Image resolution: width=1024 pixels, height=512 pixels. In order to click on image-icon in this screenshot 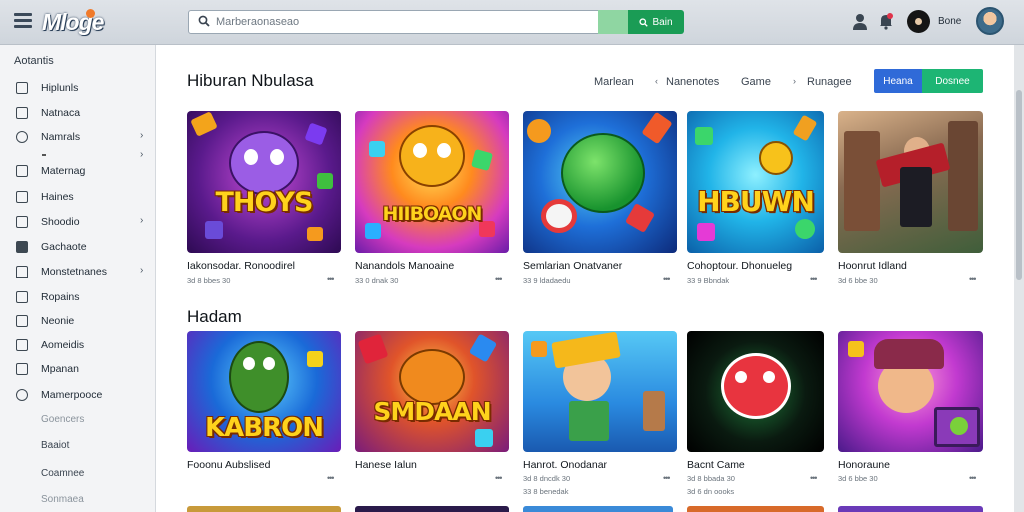, I will do `click(22, 247)`.